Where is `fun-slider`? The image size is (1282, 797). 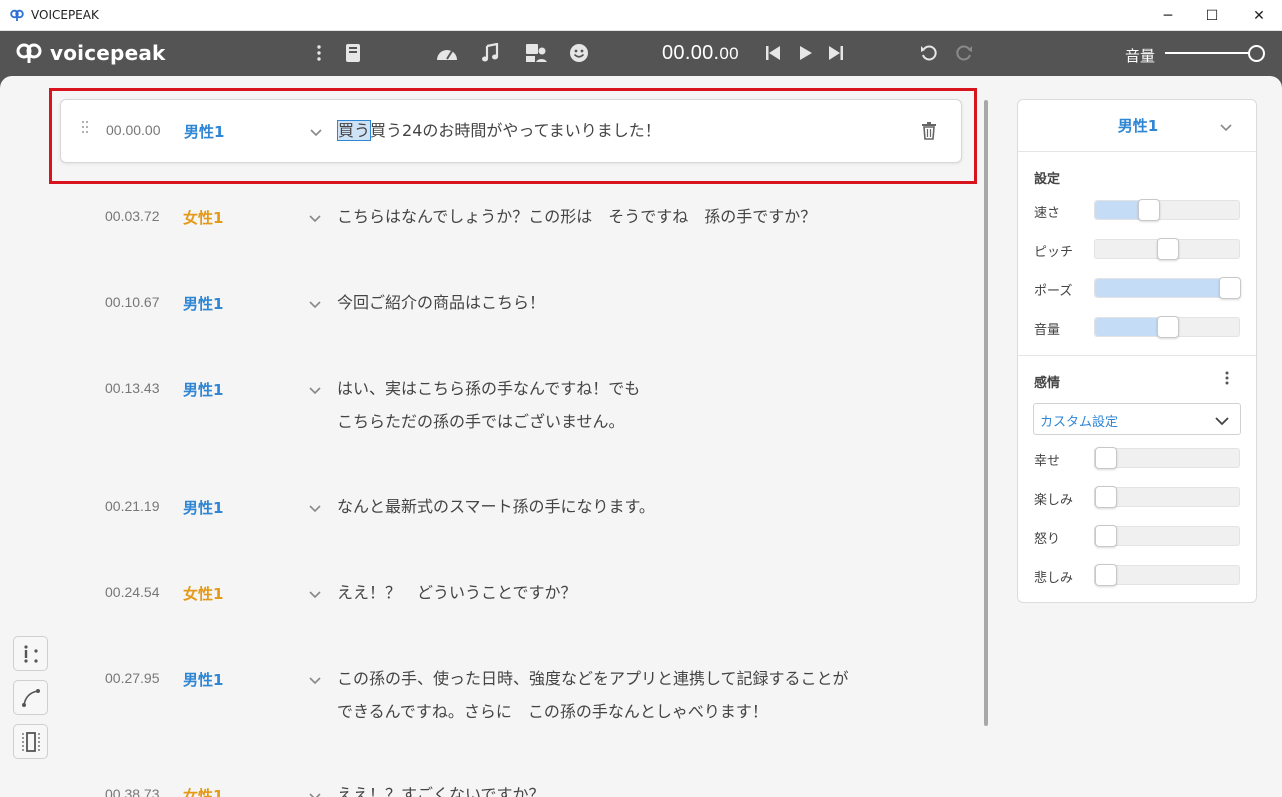 fun-slider is located at coordinates (1167, 497).